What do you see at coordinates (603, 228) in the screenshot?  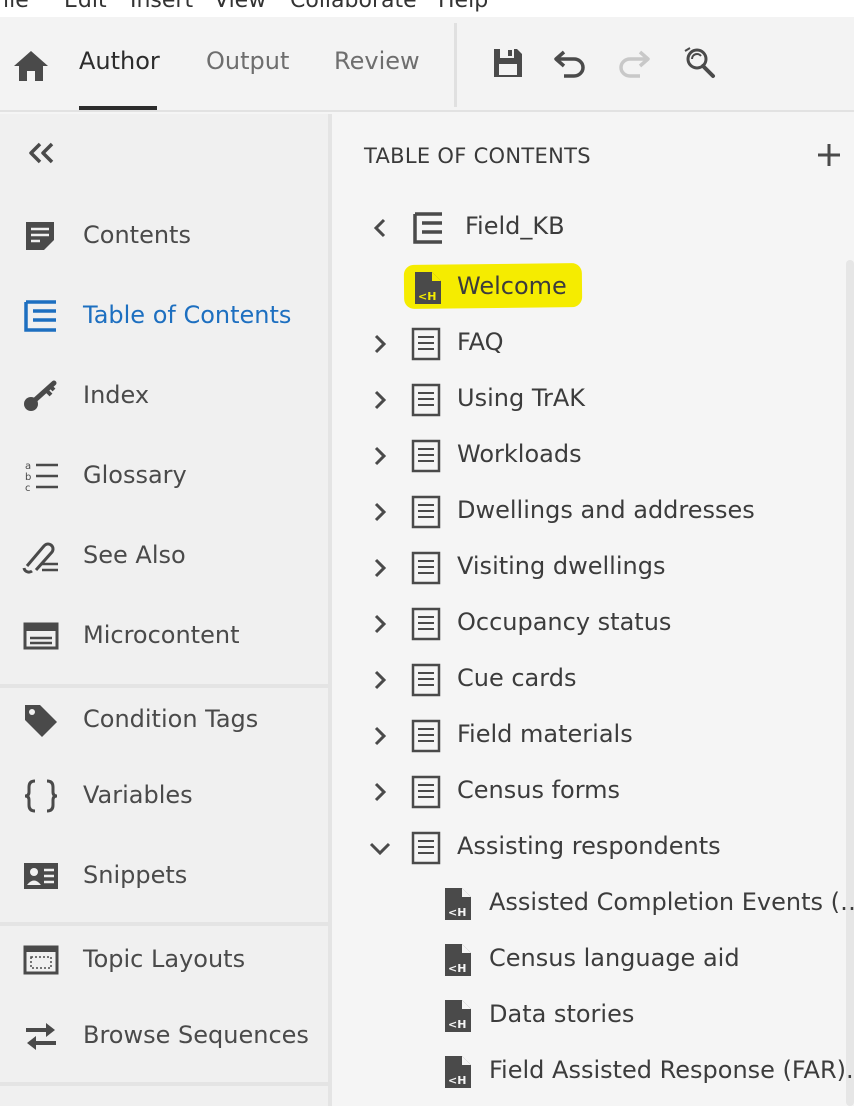 I see `toc-root: Field_KB` at bounding box center [603, 228].